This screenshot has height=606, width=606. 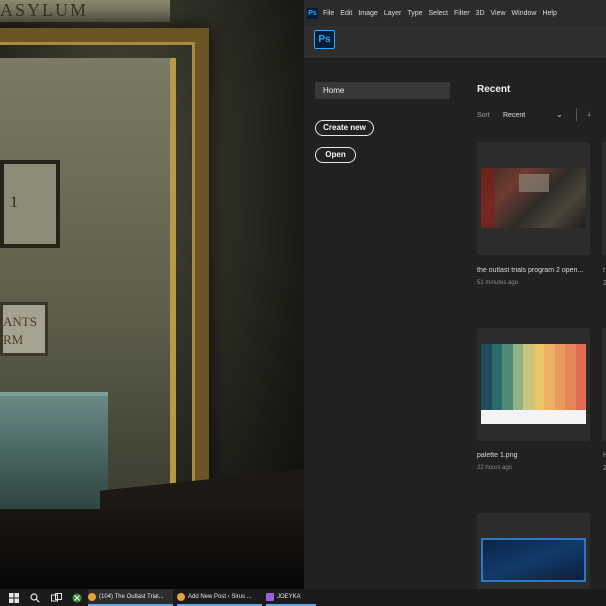 I want to click on windows-start-icon, so click(x=14, y=598).